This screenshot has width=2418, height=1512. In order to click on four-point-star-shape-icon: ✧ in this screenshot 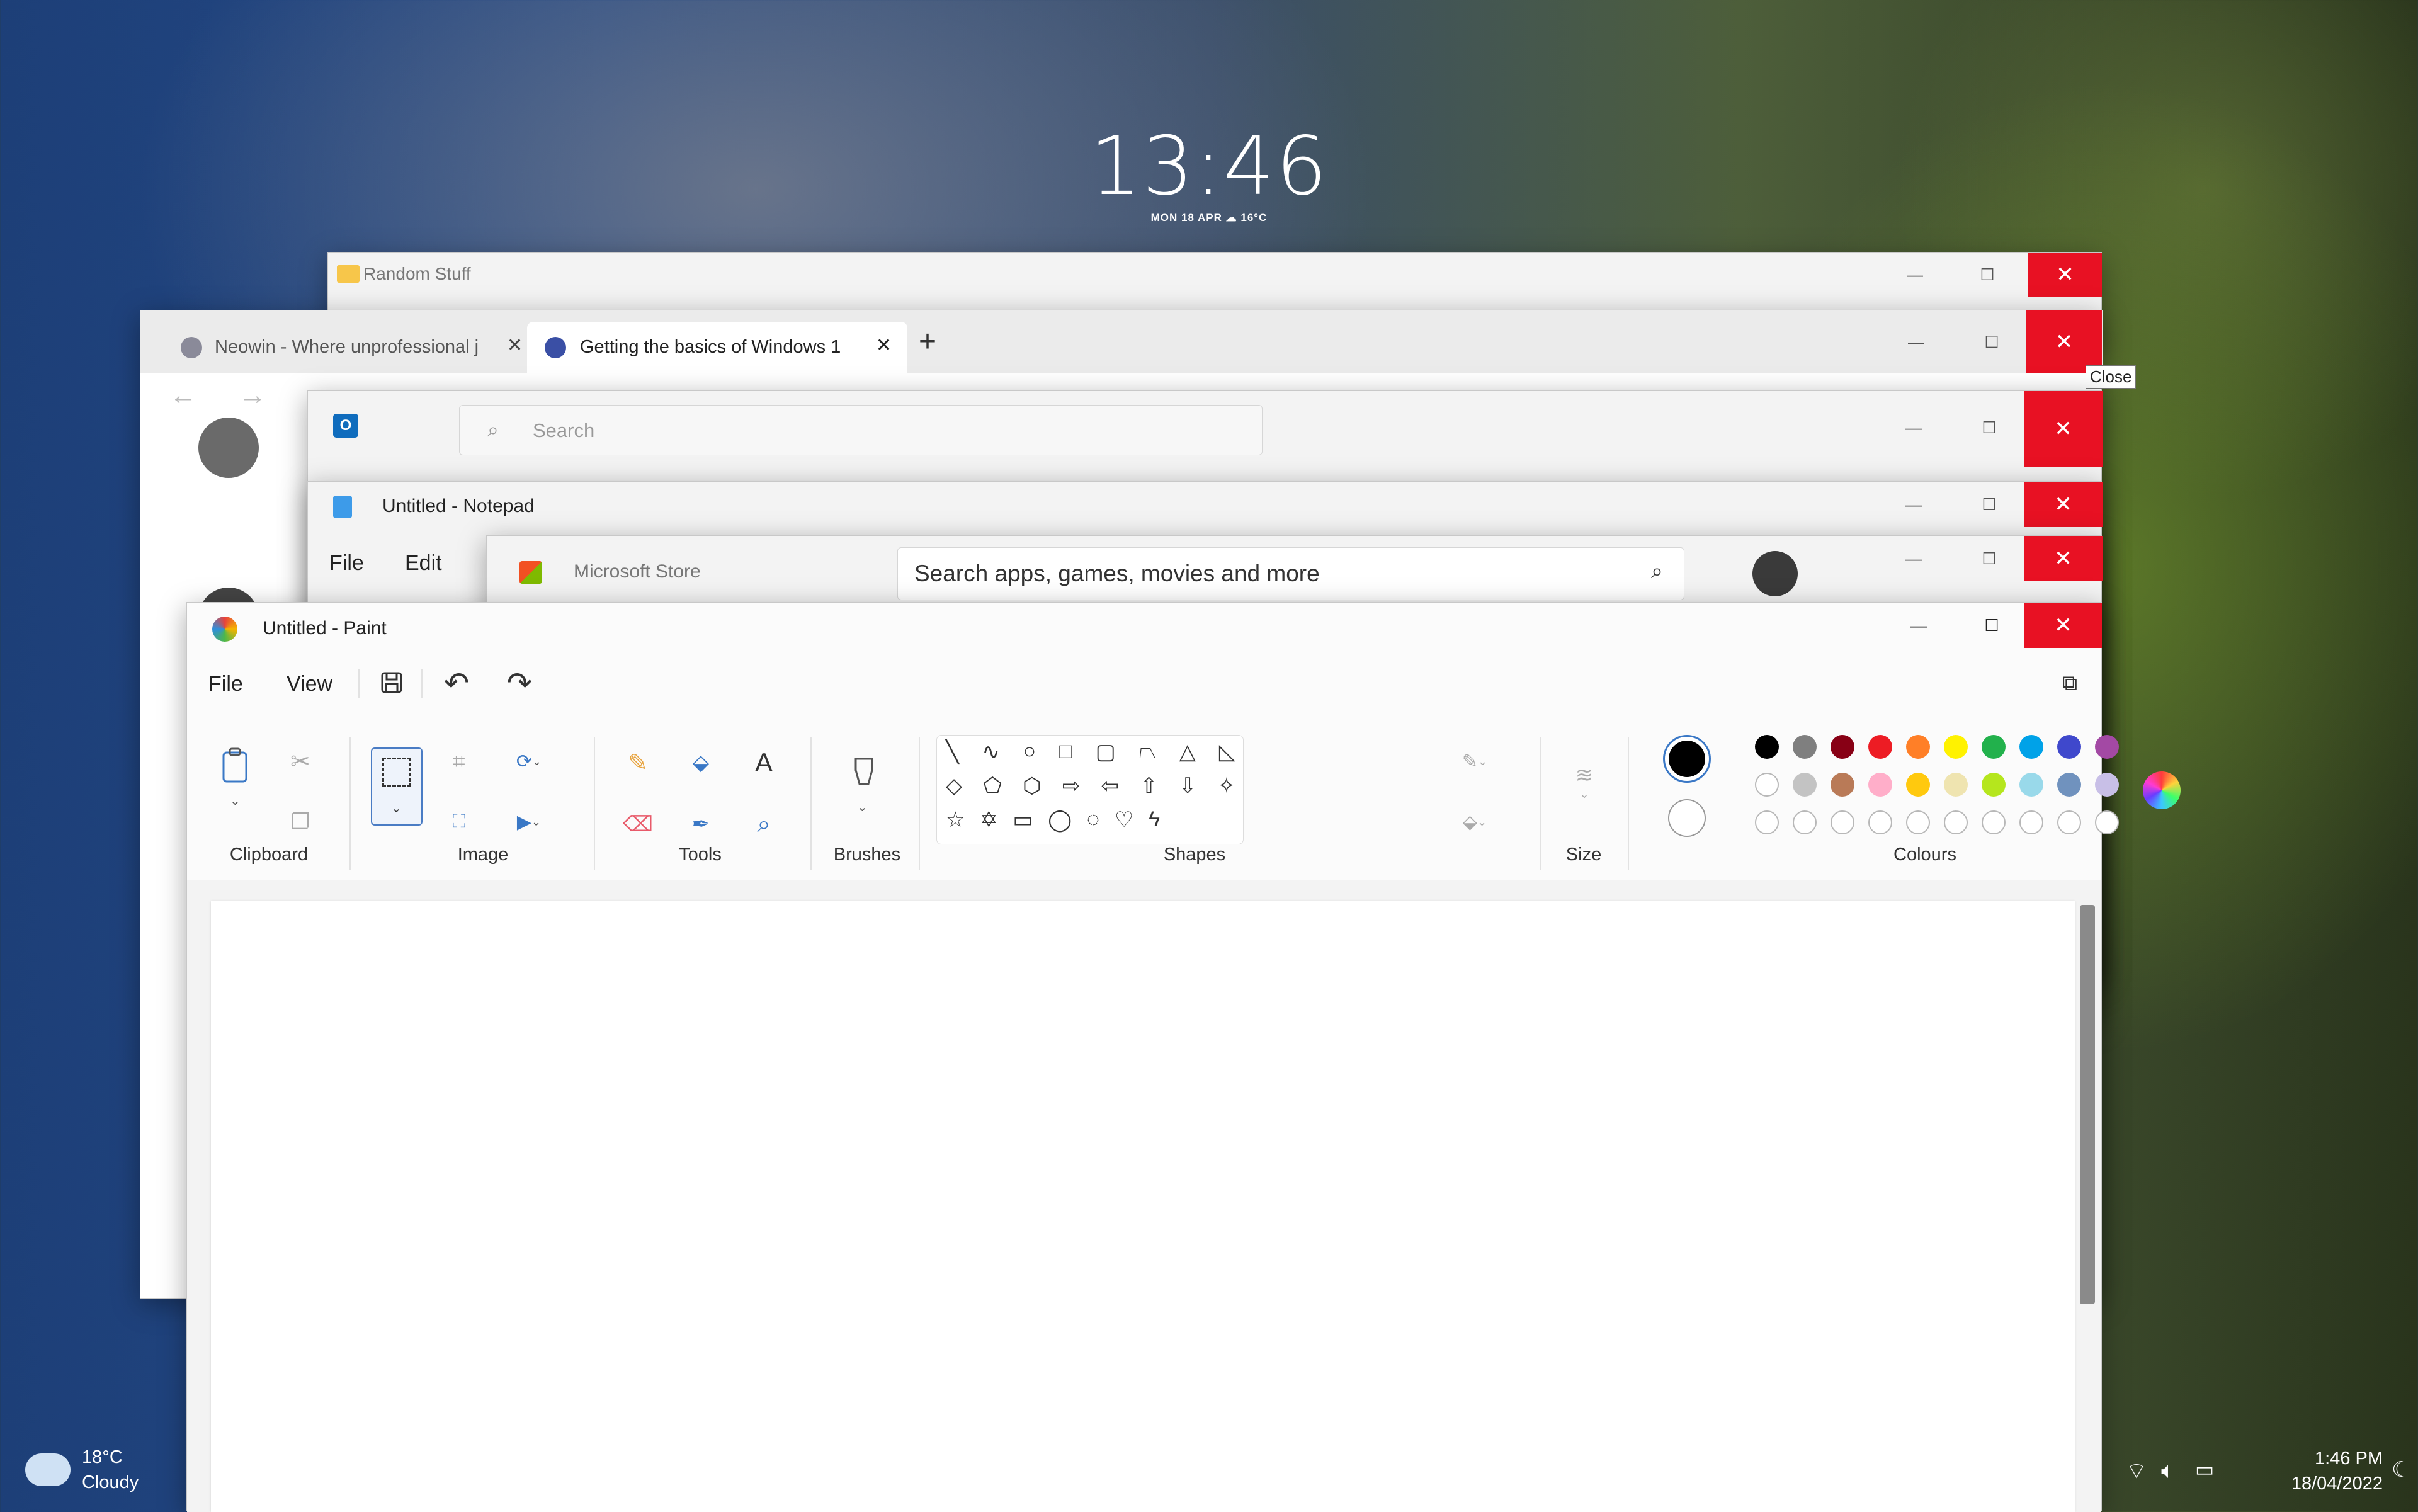, I will do `click(1227, 786)`.